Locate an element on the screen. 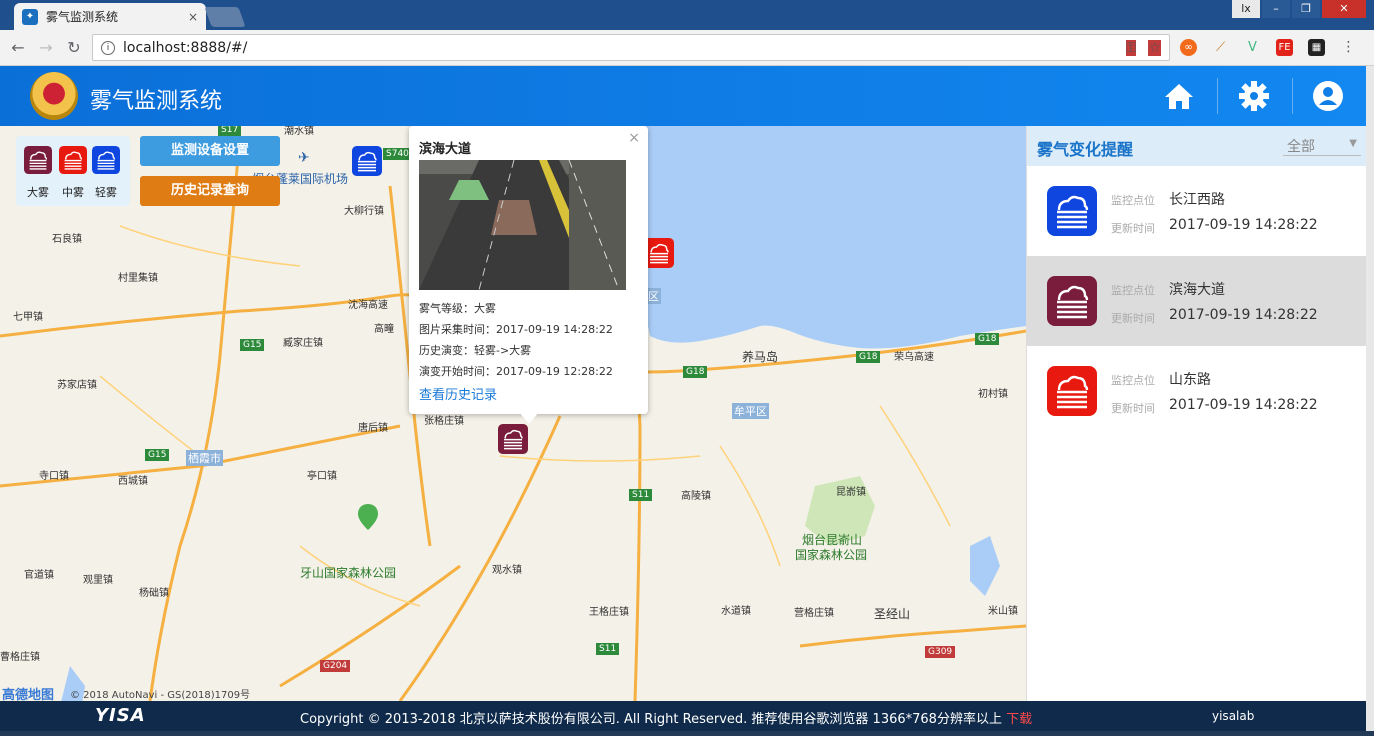 The height and width of the screenshot is (736, 1374). browser-menu-icon: ⋮ is located at coordinates (1348, 47).